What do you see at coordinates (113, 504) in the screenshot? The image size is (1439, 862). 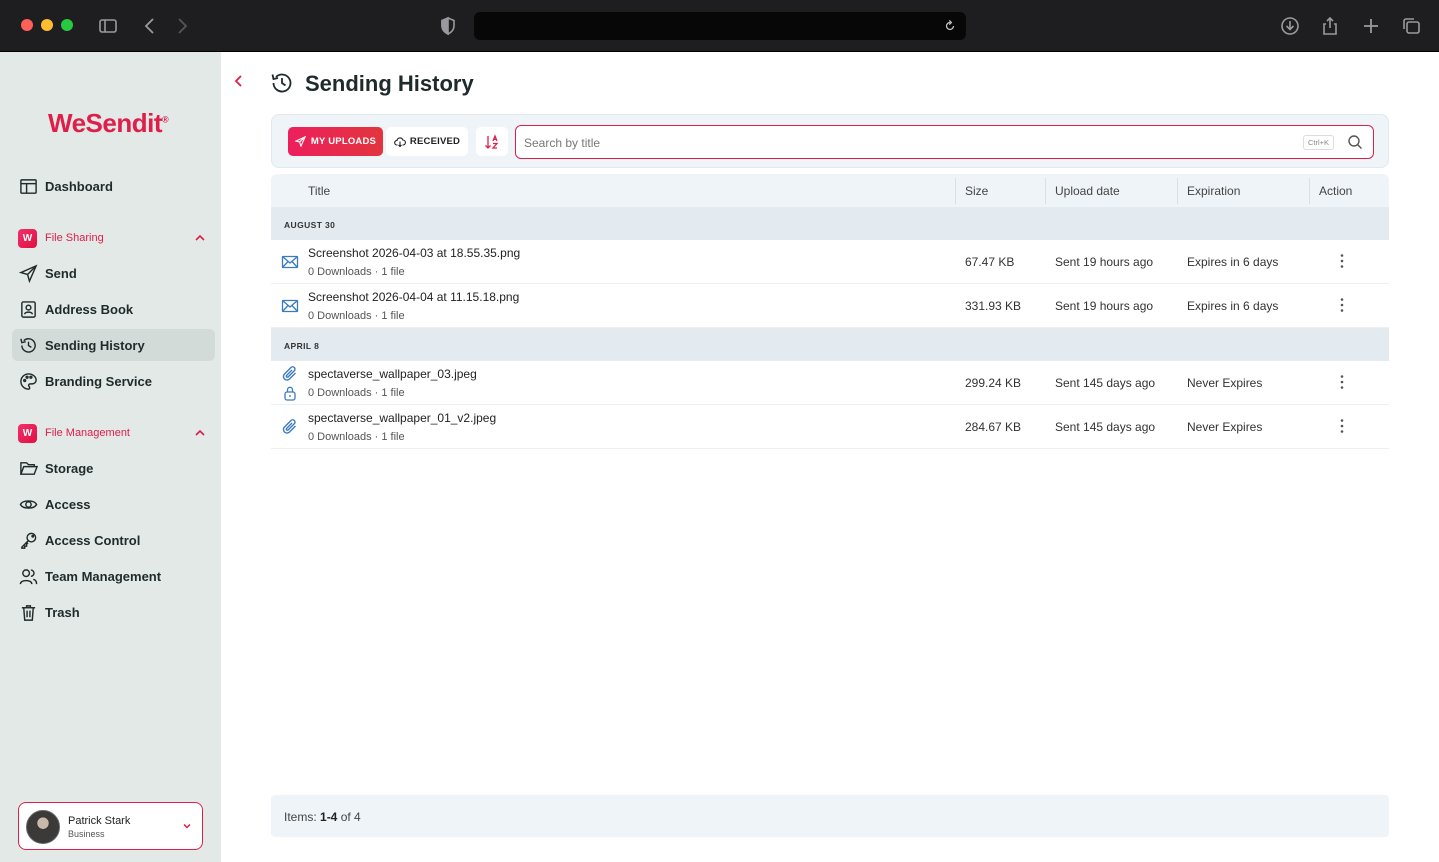 I see `sidebar-item-access: Access` at bounding box center [113, 504].